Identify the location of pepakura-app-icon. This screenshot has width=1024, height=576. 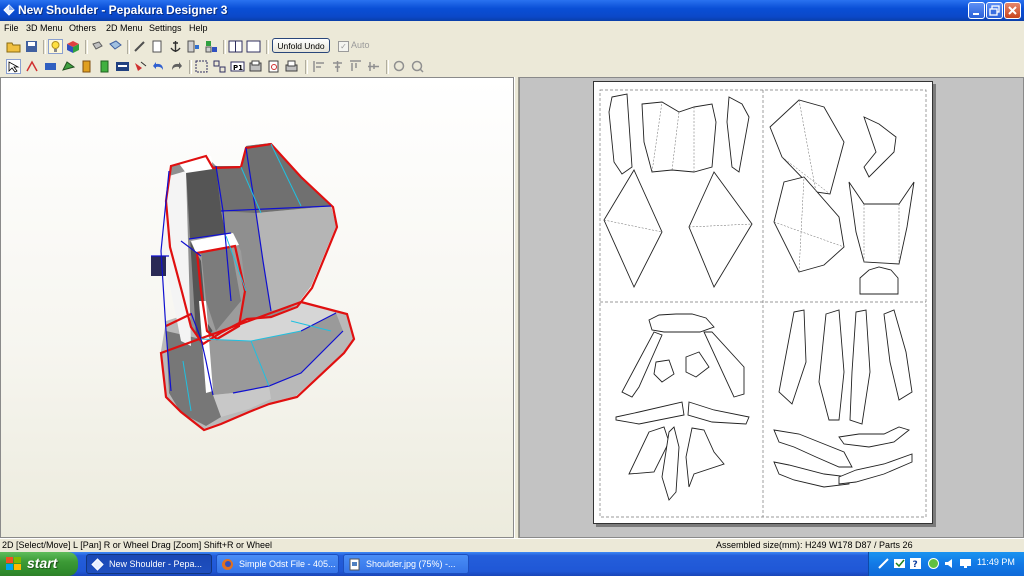
(9, 10).